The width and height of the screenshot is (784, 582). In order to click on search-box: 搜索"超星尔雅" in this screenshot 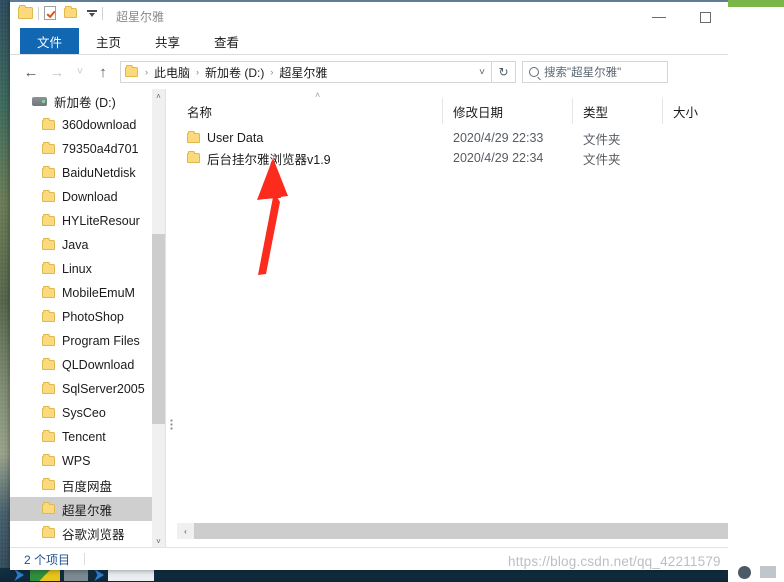, I will do `click(595, 72)`.